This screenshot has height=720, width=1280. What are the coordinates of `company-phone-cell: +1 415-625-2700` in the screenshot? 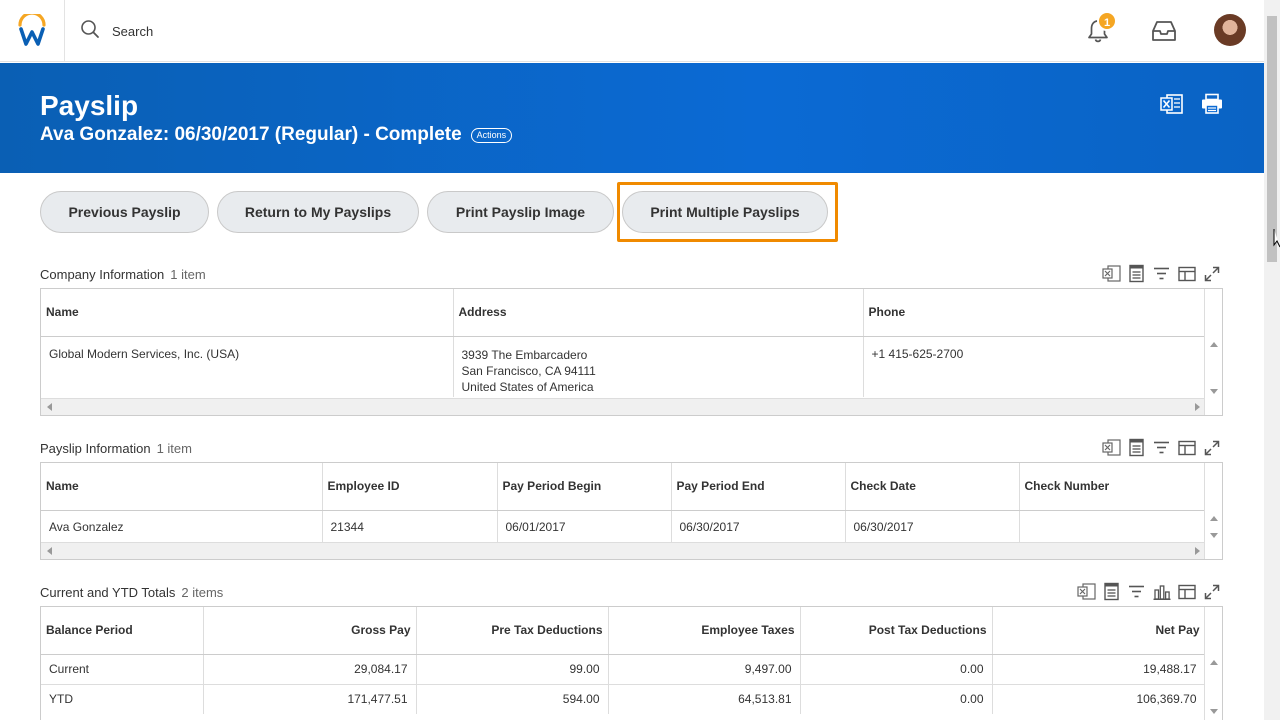 It's located at (1034, 366).